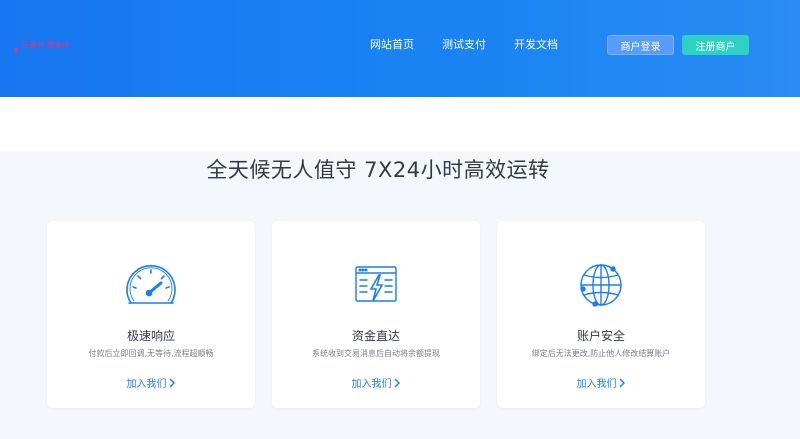 Image resolution: width=800 pixels, height=439 pixels. What do you see at coordinates (151, 314) in the screenshot?
I see `feature-card-fast-response: 极速响应 付款后立即回调,无等待,流程超顺畅 加入我们` at bounding box center [151, 314].